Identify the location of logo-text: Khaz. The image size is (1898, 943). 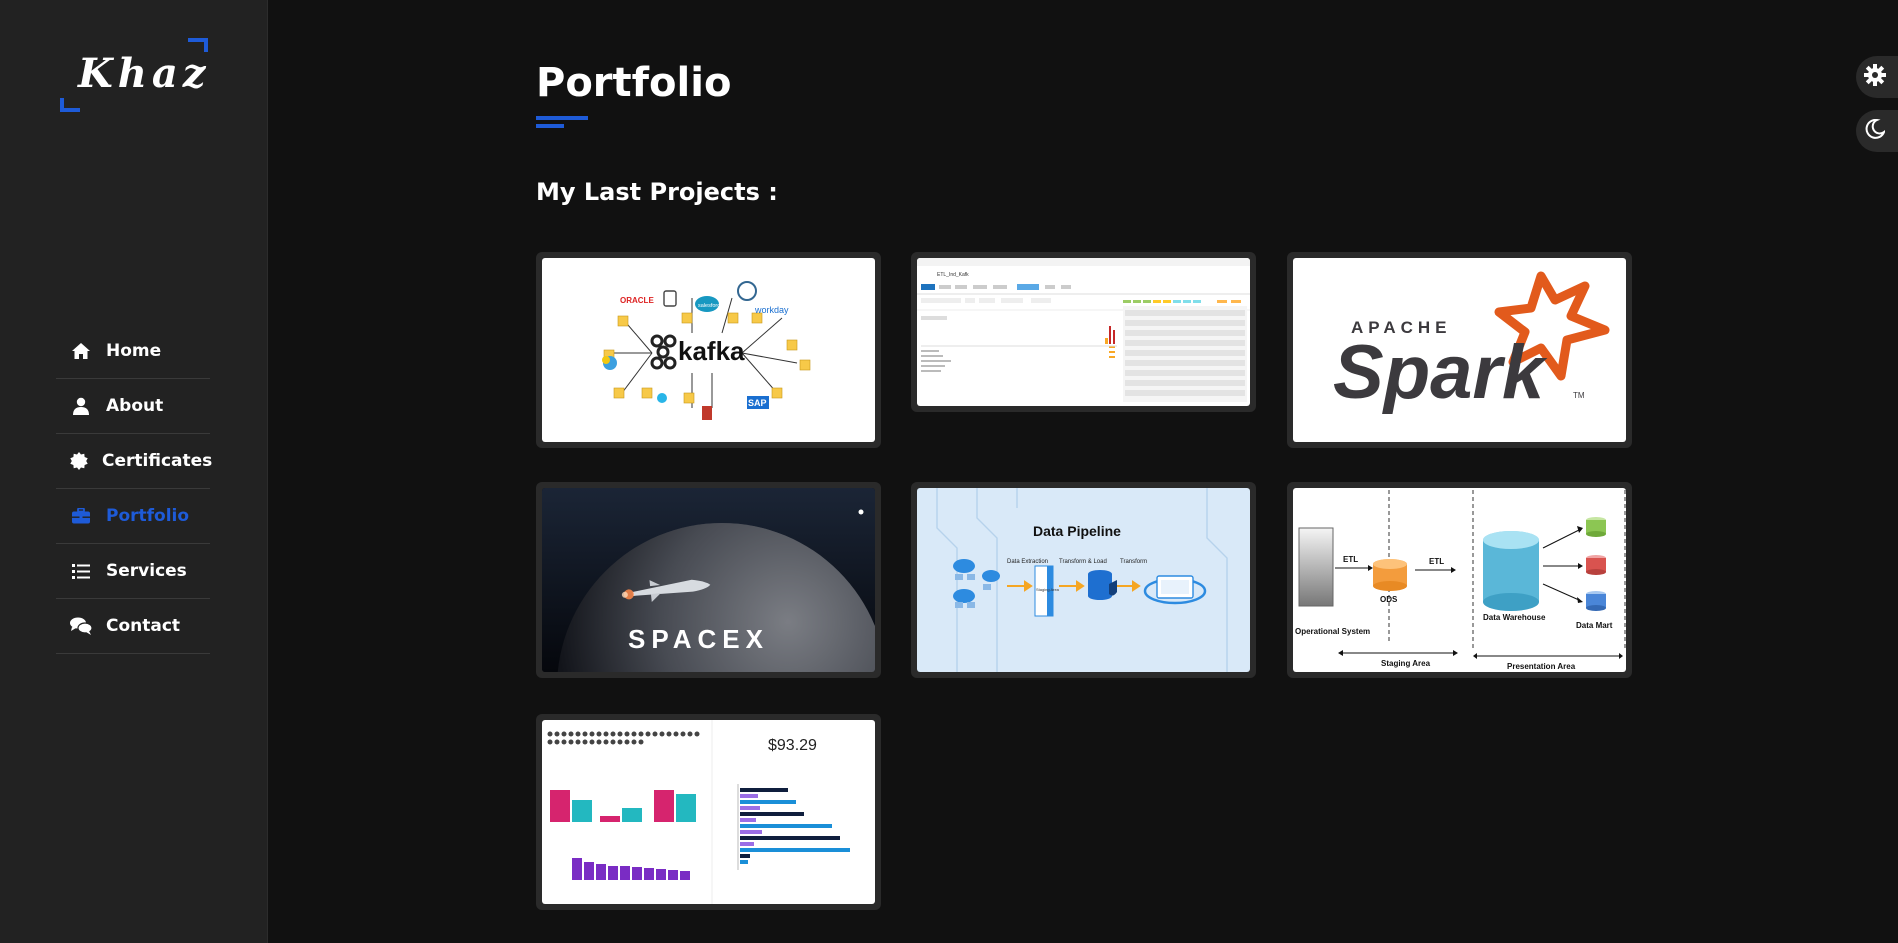
(144, 73).